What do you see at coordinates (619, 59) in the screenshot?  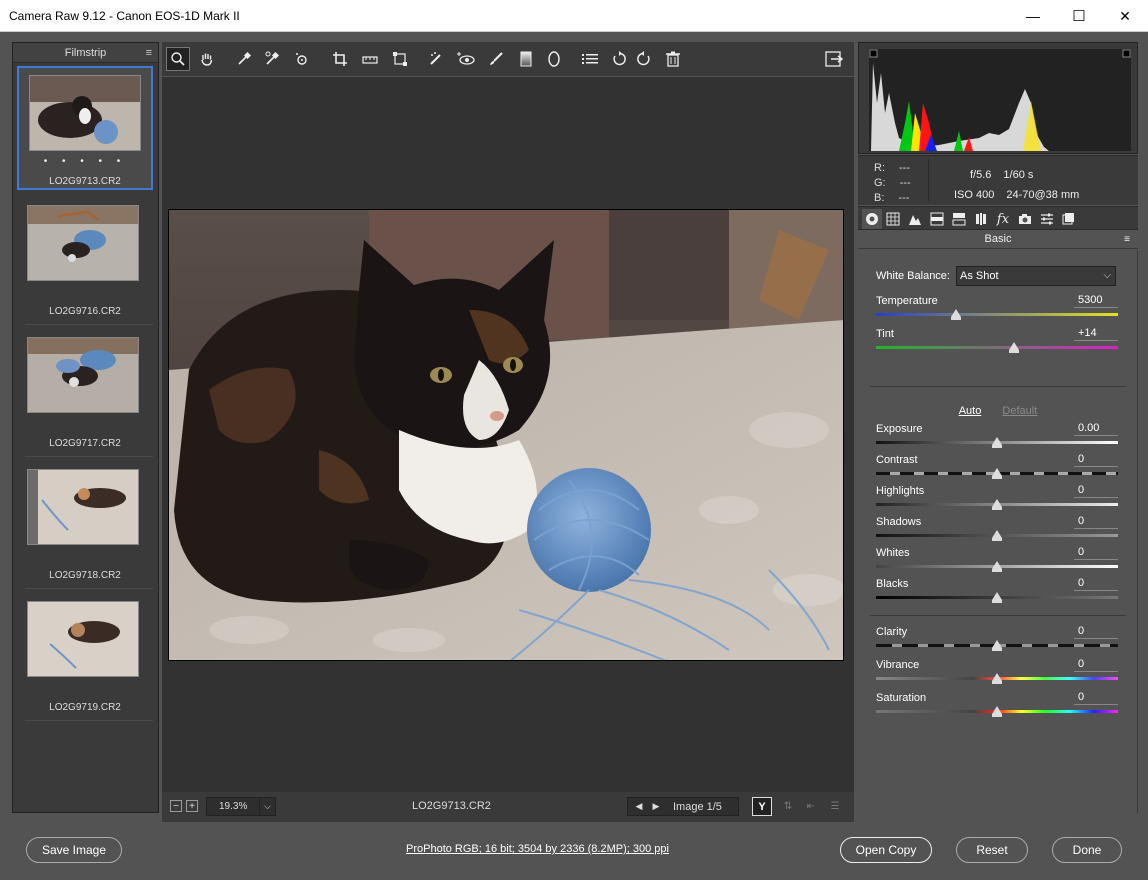 I see `rotate-ccw-icon` at bounding box center [619, 59].